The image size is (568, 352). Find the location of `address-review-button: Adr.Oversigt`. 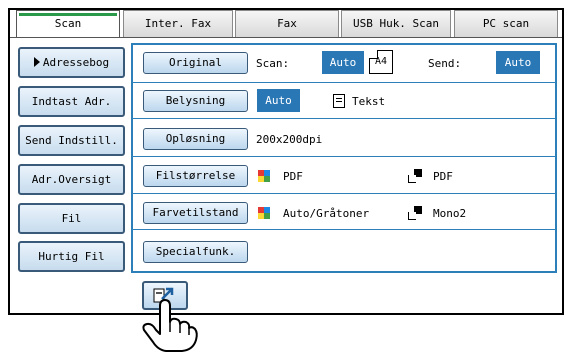

address-review-button: Adr.Oversigt is located at coordinates (71, 179).